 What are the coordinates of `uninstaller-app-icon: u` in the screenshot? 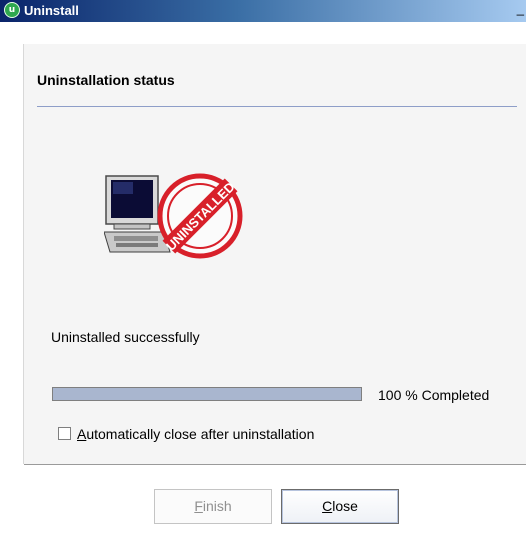 It's located at (12, 10).